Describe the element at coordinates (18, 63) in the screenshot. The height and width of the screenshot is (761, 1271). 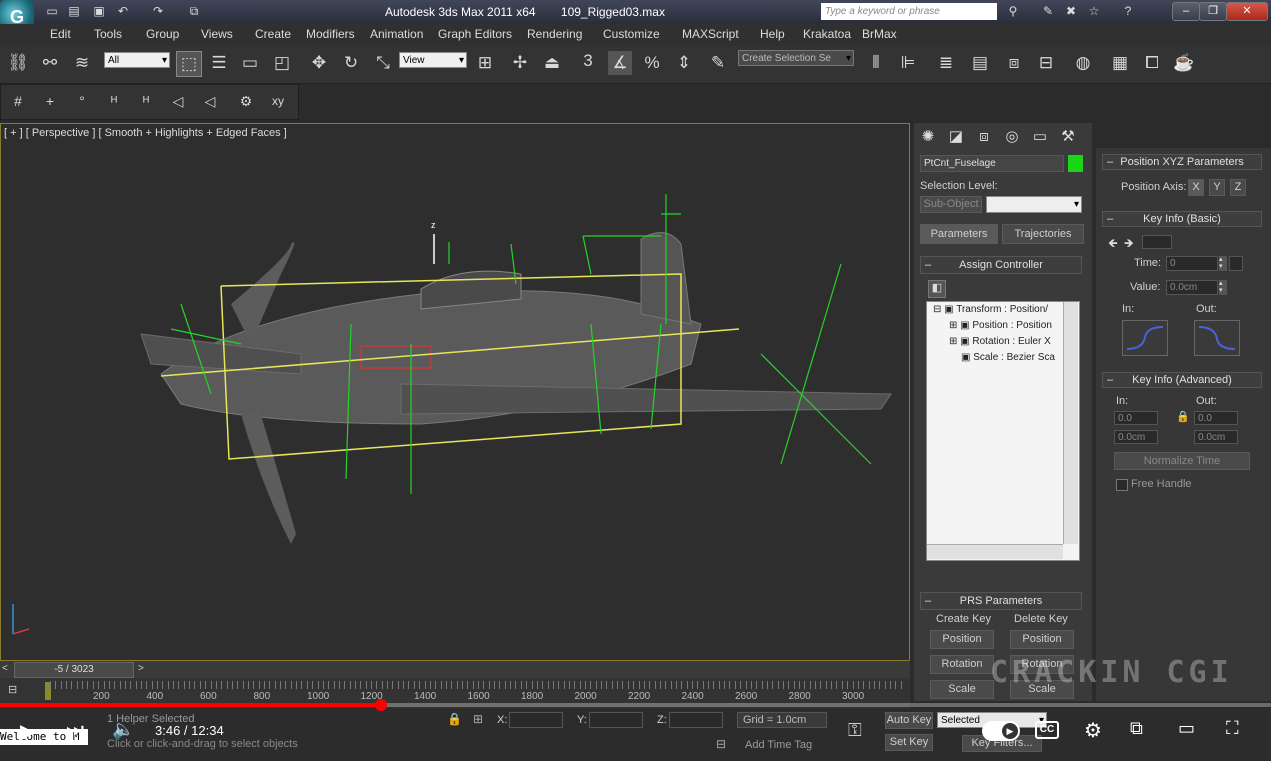
I see `select-and-link-icon: ⛓` at that location.